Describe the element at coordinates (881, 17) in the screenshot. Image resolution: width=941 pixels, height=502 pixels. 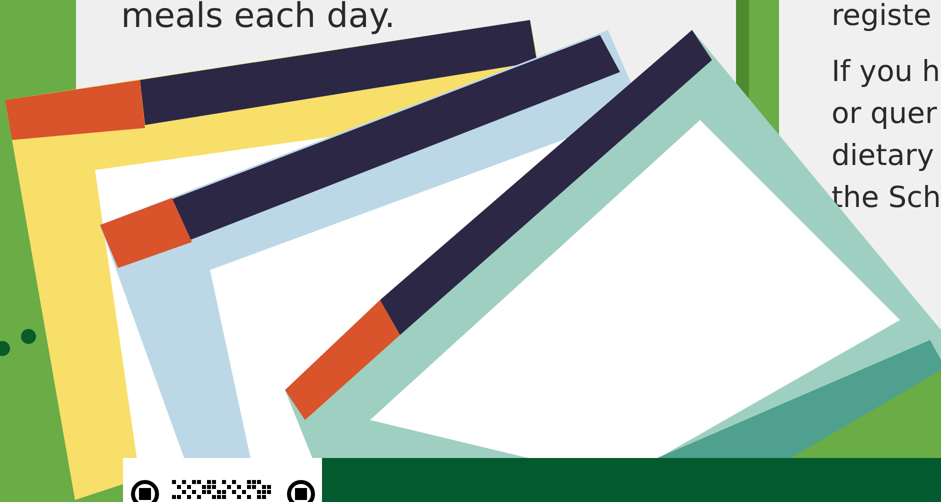
I see `side-paragraph: registe` at that location.